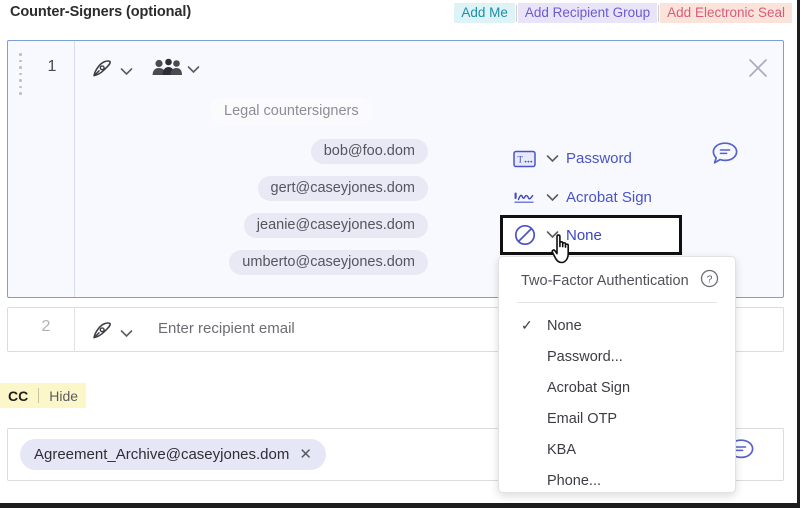  Describe the element at coordinates (484, 13) in the screenshot. I see `add-me-button: Add Me` at that location.